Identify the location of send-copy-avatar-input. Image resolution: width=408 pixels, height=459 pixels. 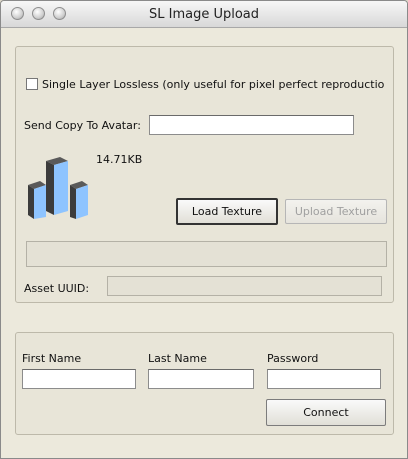
(251, 125).